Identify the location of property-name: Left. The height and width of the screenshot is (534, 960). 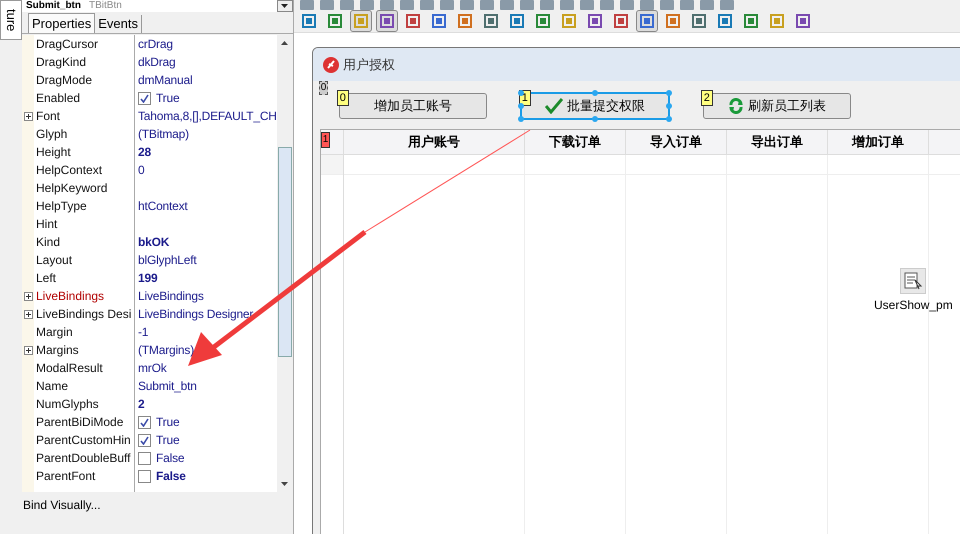
(46, 278).